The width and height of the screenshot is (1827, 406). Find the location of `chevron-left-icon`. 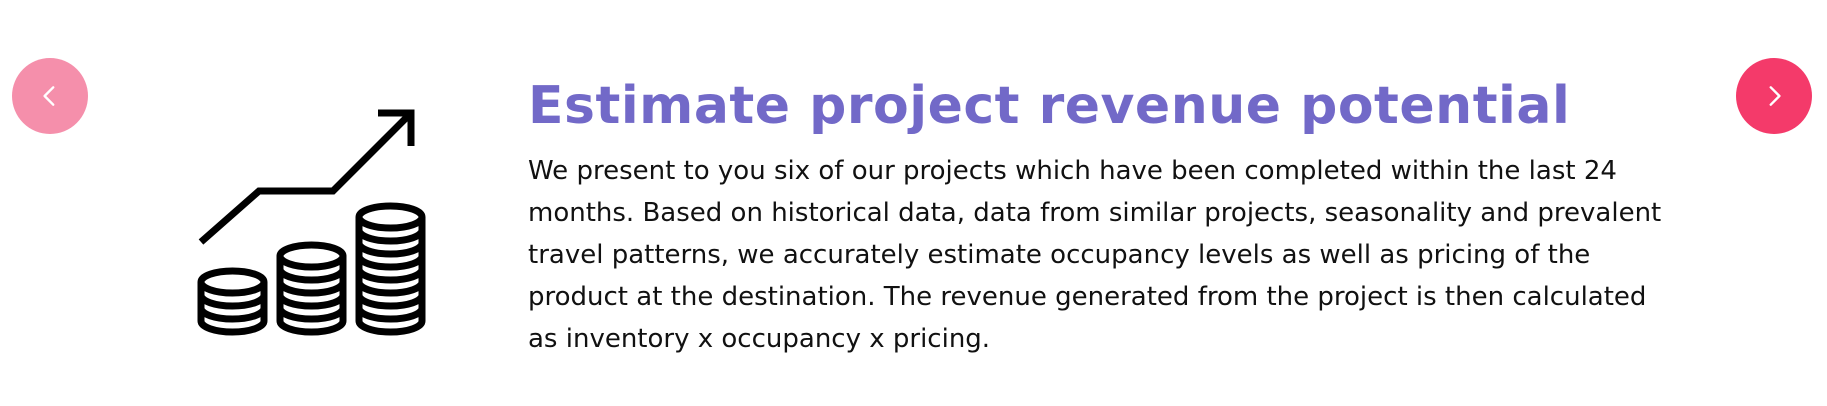

chevron-left-icon is located at coordinates (49, 96).